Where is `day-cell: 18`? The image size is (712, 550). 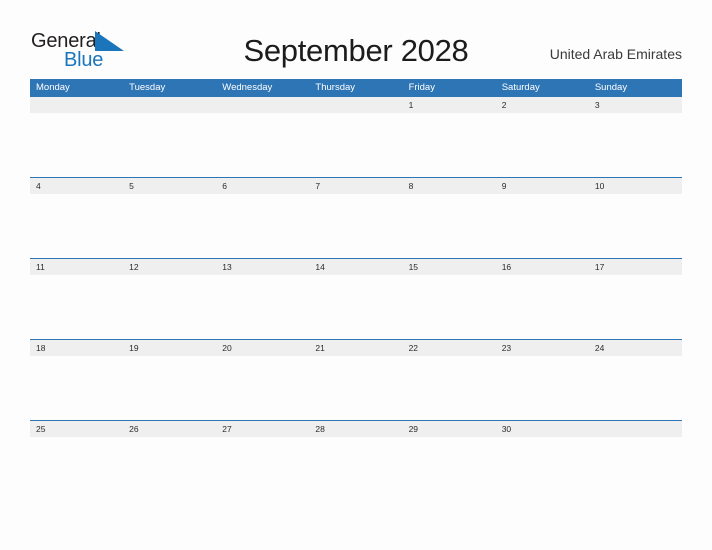 day-cell: 18 is located at coordinates (76, 348).